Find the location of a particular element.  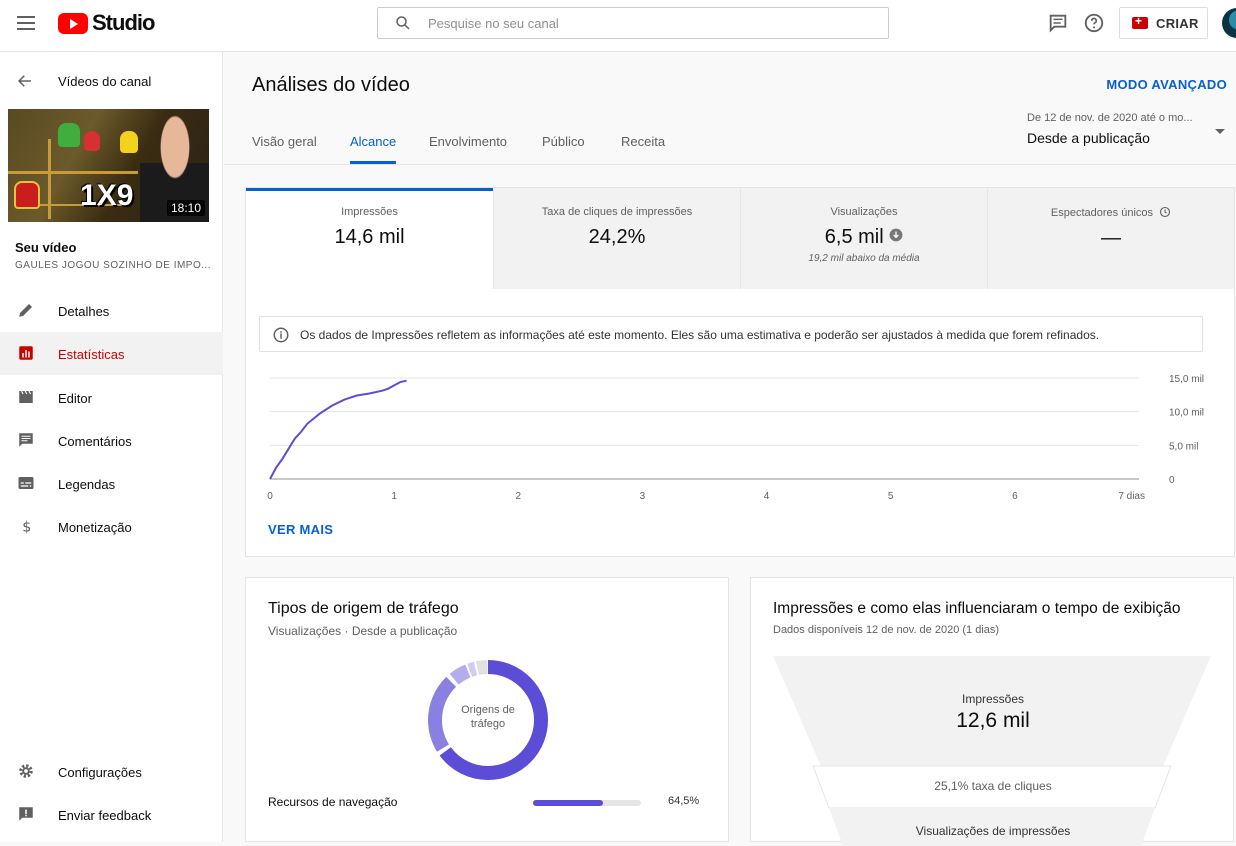

video-duration: 18:10 is located at coordinates (185, 208).